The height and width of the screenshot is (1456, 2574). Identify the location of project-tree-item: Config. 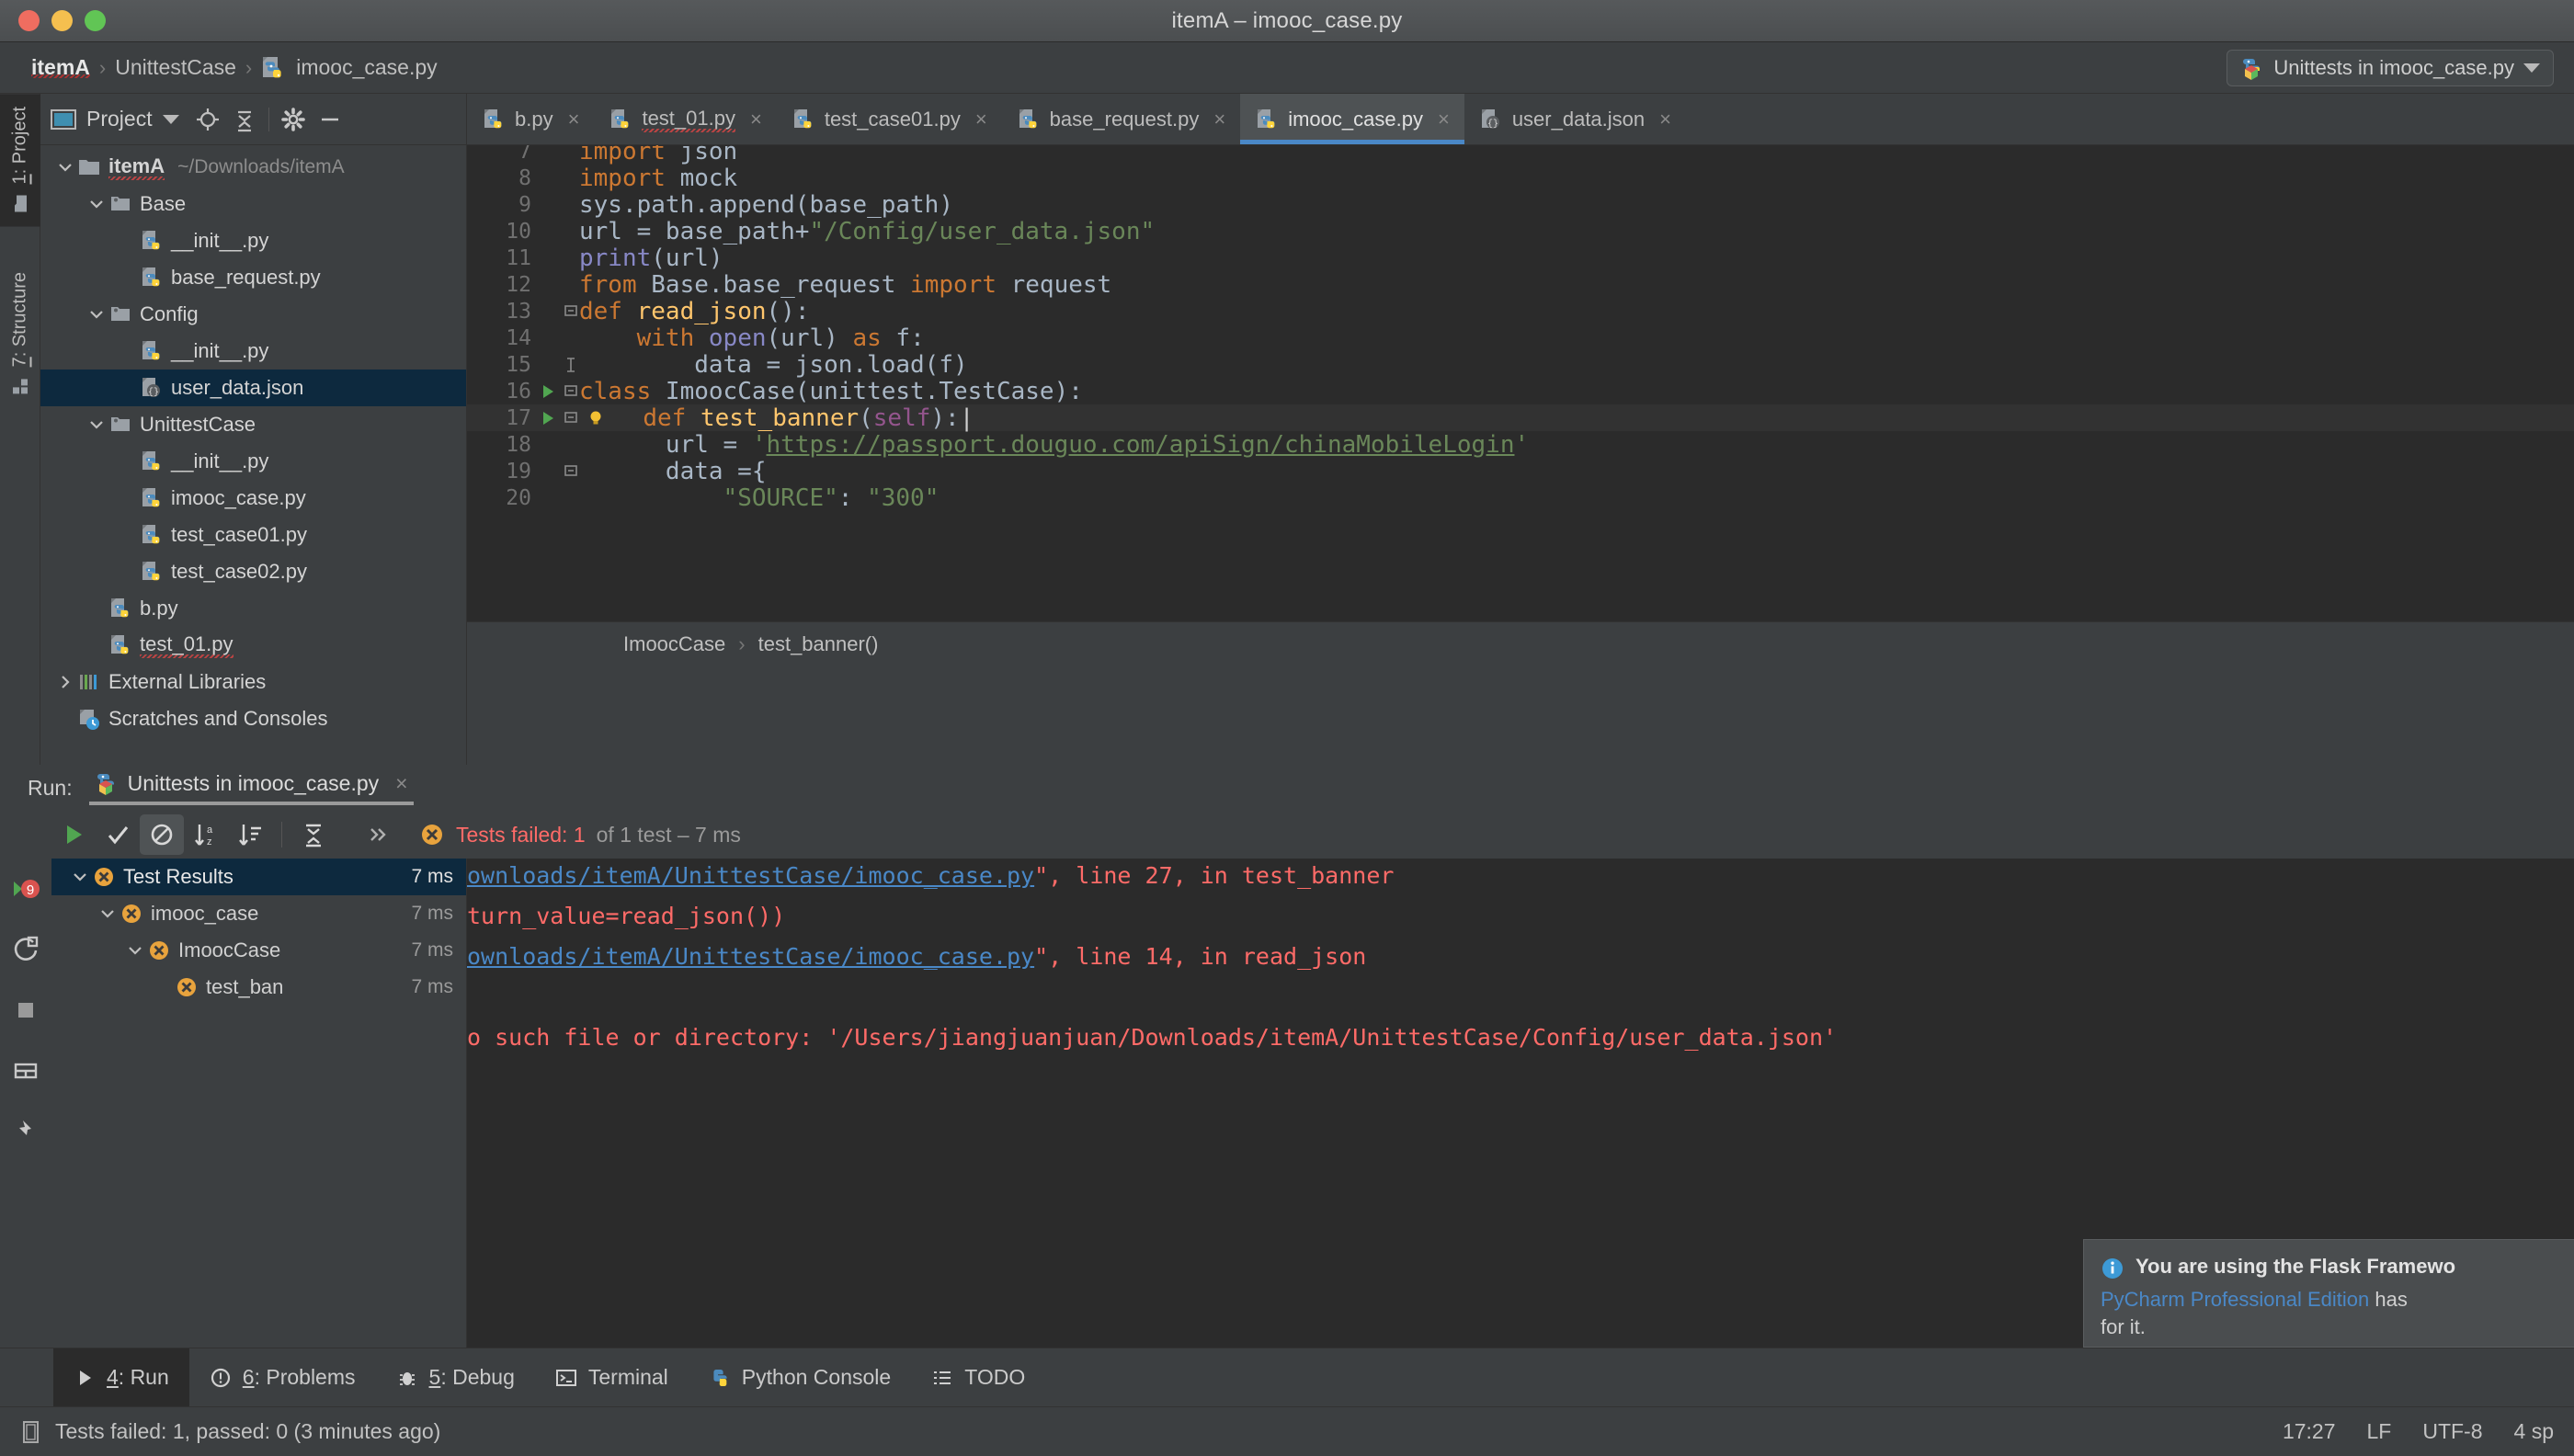
(253, 314).